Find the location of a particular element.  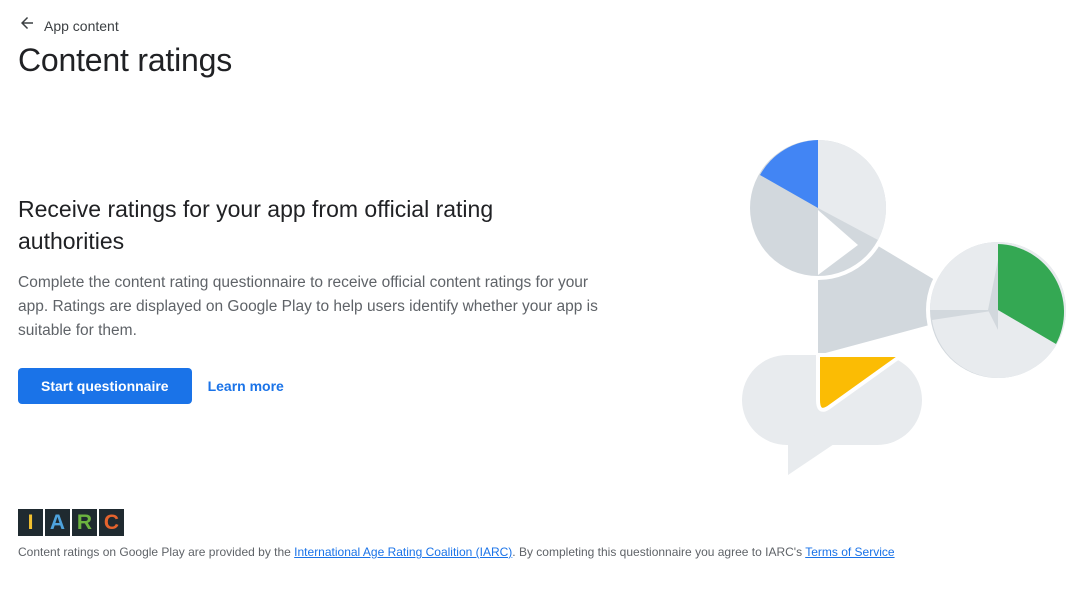

arrow-back-icon is located at coordinates (27, 25).